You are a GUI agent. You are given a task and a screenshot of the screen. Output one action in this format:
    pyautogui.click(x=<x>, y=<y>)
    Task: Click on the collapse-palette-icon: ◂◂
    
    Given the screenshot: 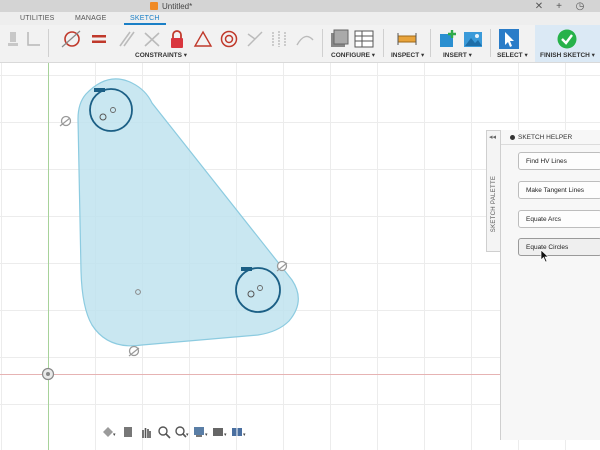 What is the action you would take?
    pyautogui.click(x=492, y=137)
    